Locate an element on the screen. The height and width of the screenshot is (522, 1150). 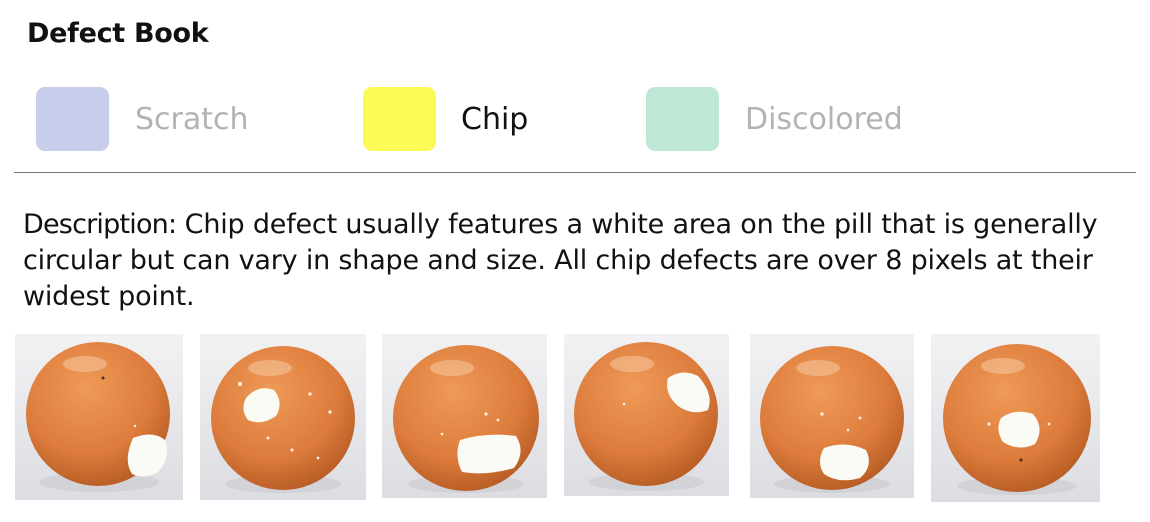
defect-type-tabs: Scratch Chip Discolored is located at coordinates (575, 119).